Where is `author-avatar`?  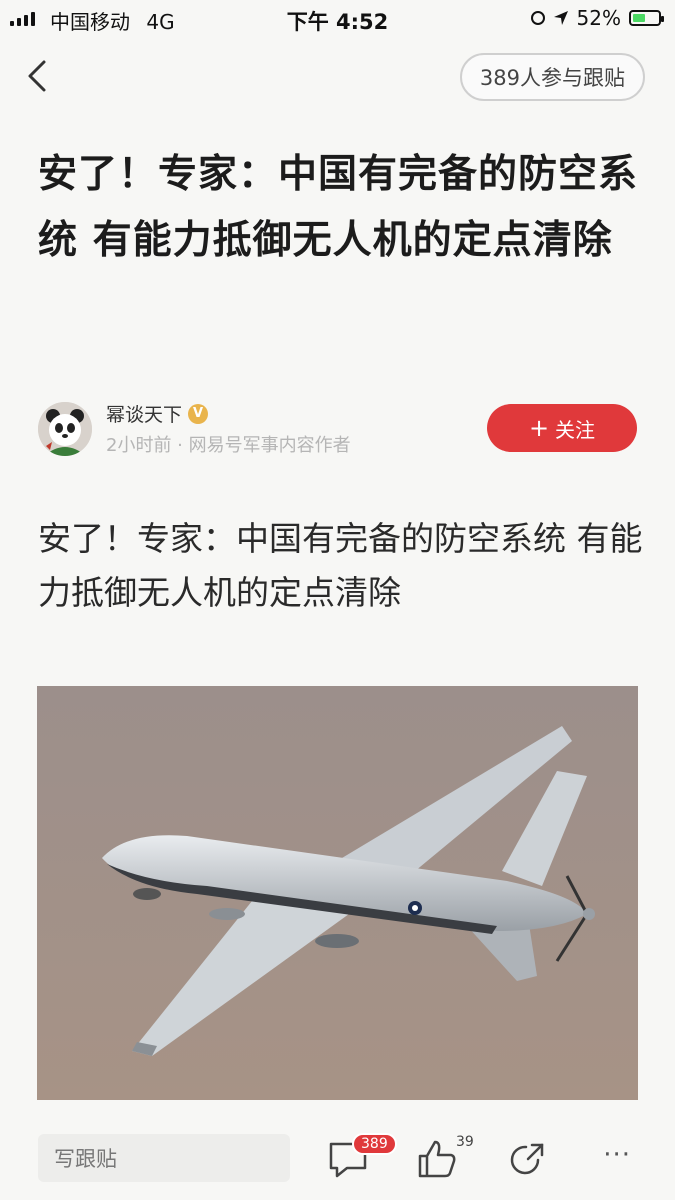
author-avatar is located at coordinates (65, 429).